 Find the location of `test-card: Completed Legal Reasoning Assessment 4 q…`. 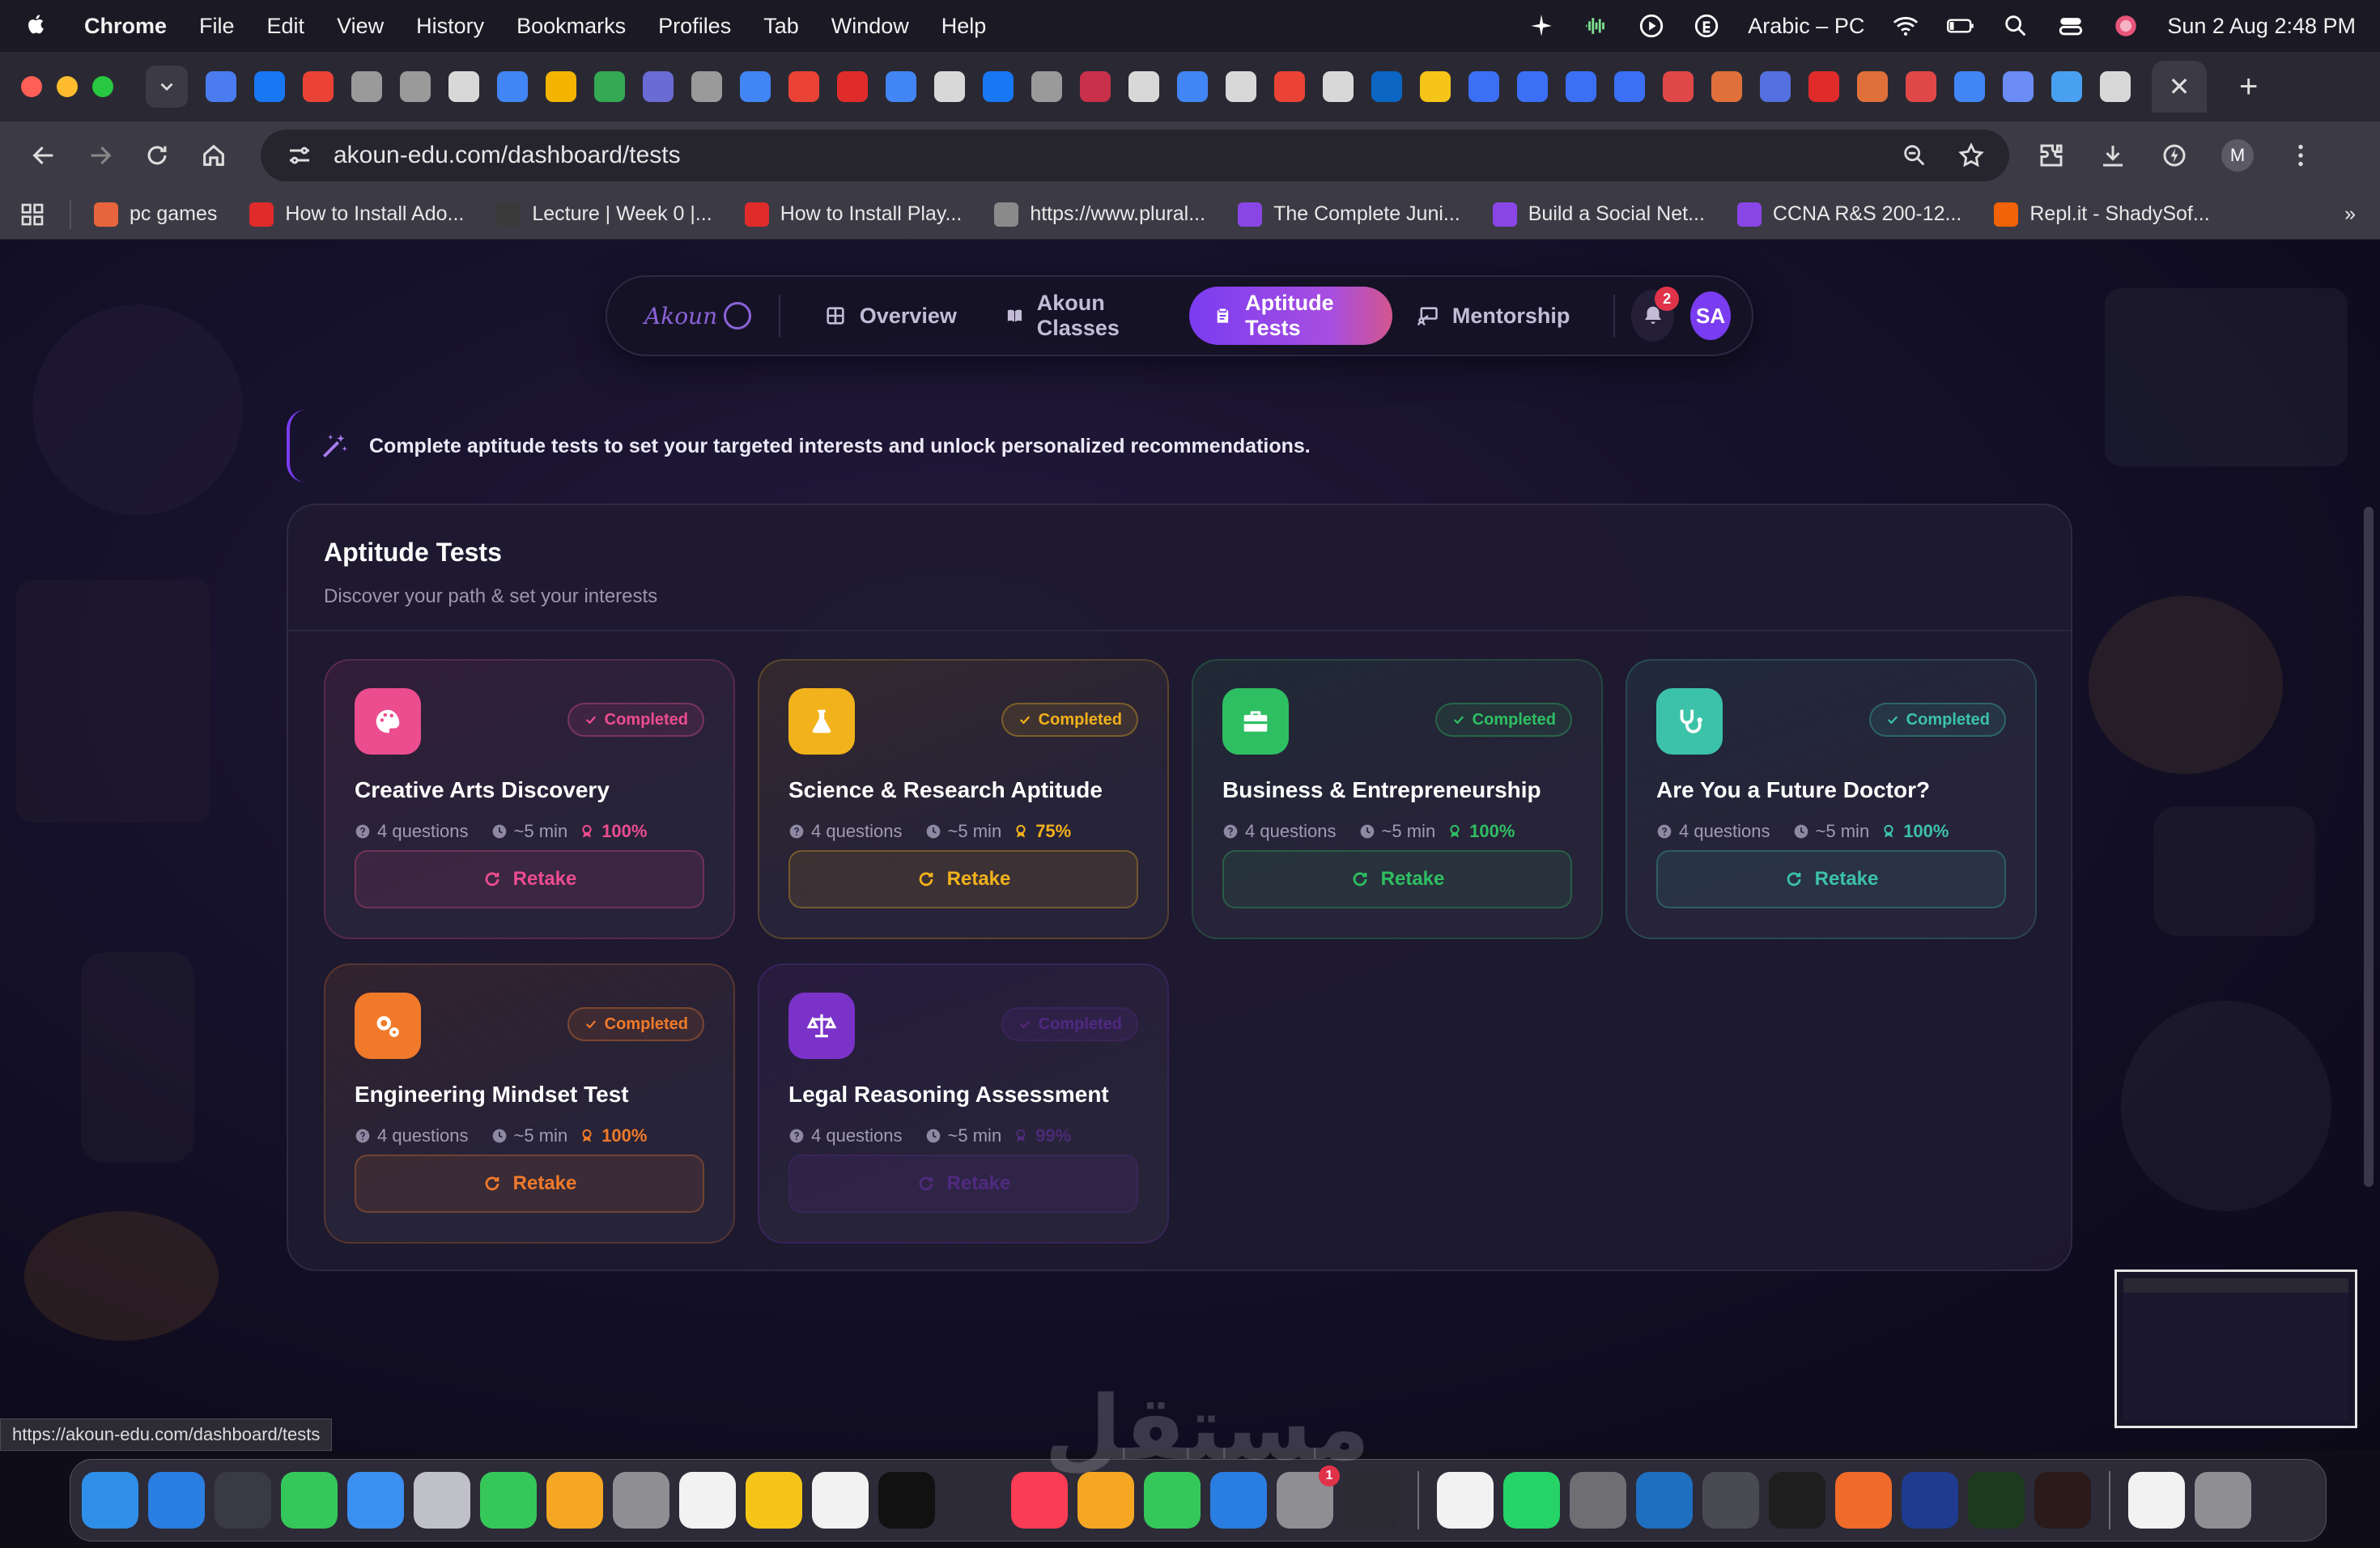

test-card: Completed Legal Reasoning Assessment 4 q… is located at coordinates (963, 1103).